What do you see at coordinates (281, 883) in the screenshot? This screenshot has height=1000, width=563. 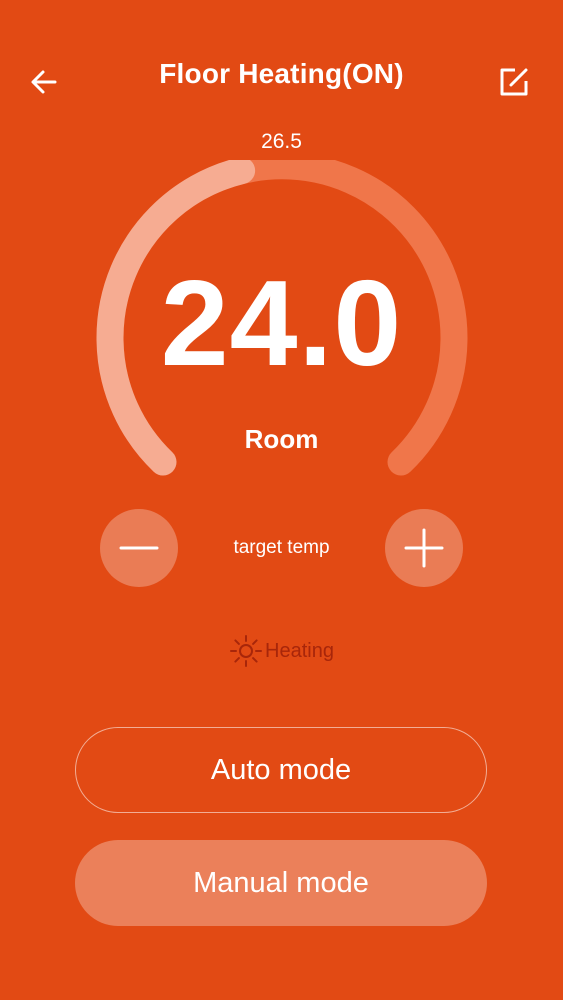 I see `manual-mode-button: Manual mode` at bounding box center [281, 883].